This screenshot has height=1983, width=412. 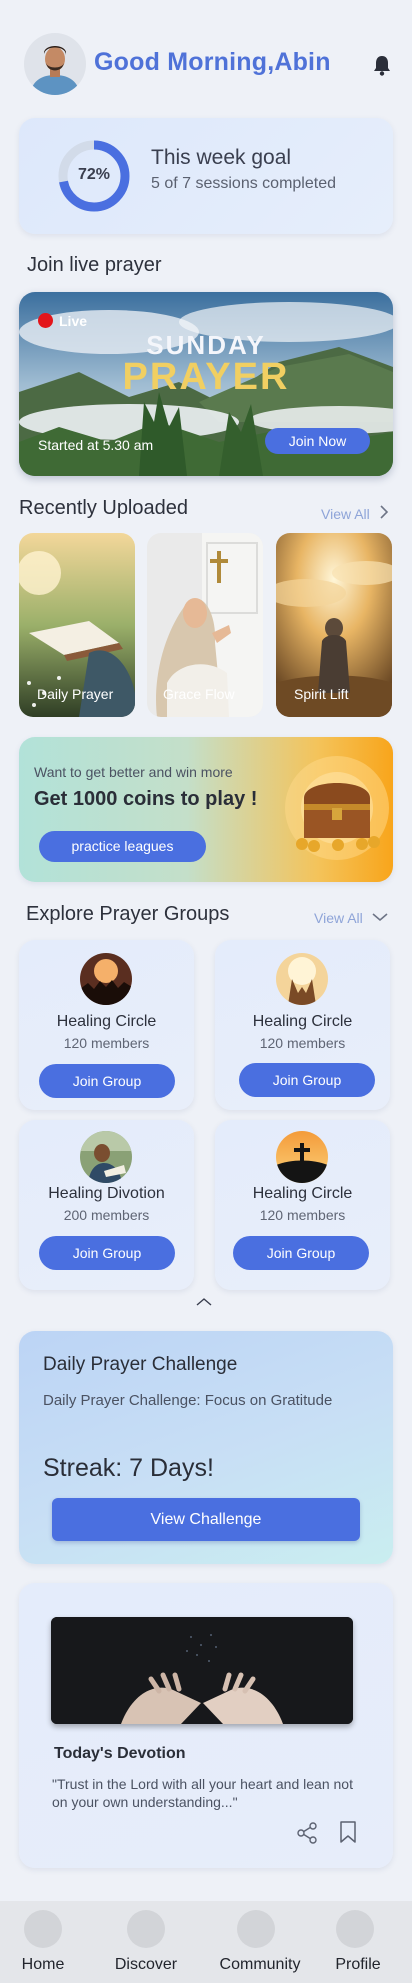 What do you see at coordinates (106, 1215) in the screenshot?
I see `group-members: 200 members` at bounding box center [106, 1215].